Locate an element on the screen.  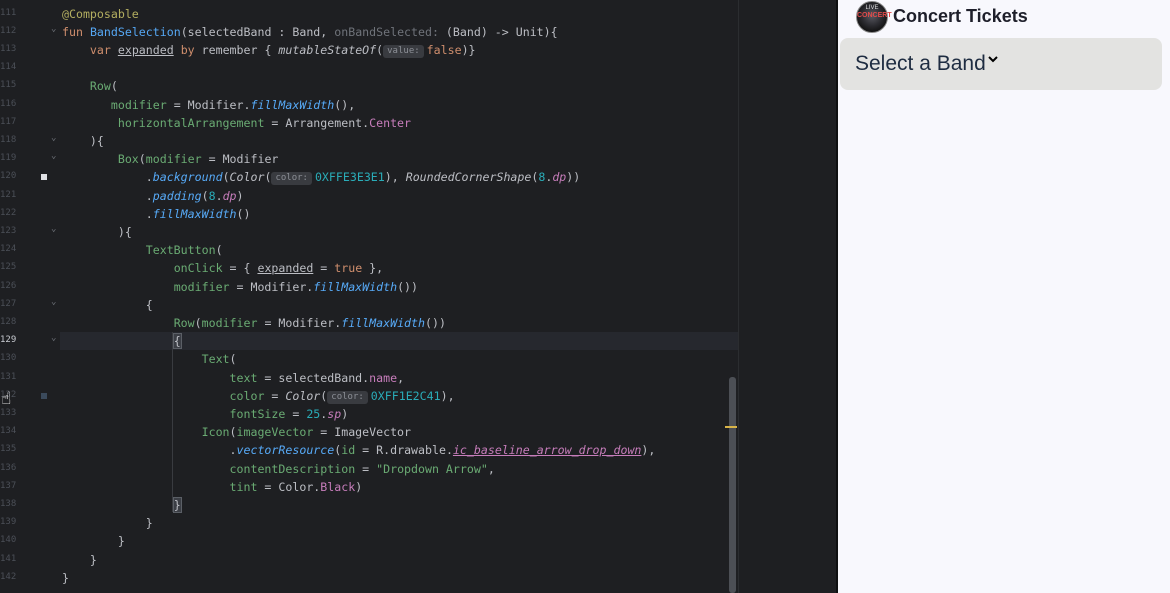
code-line: onClick = { expanded = true }, is located at coordinates (222, 268).